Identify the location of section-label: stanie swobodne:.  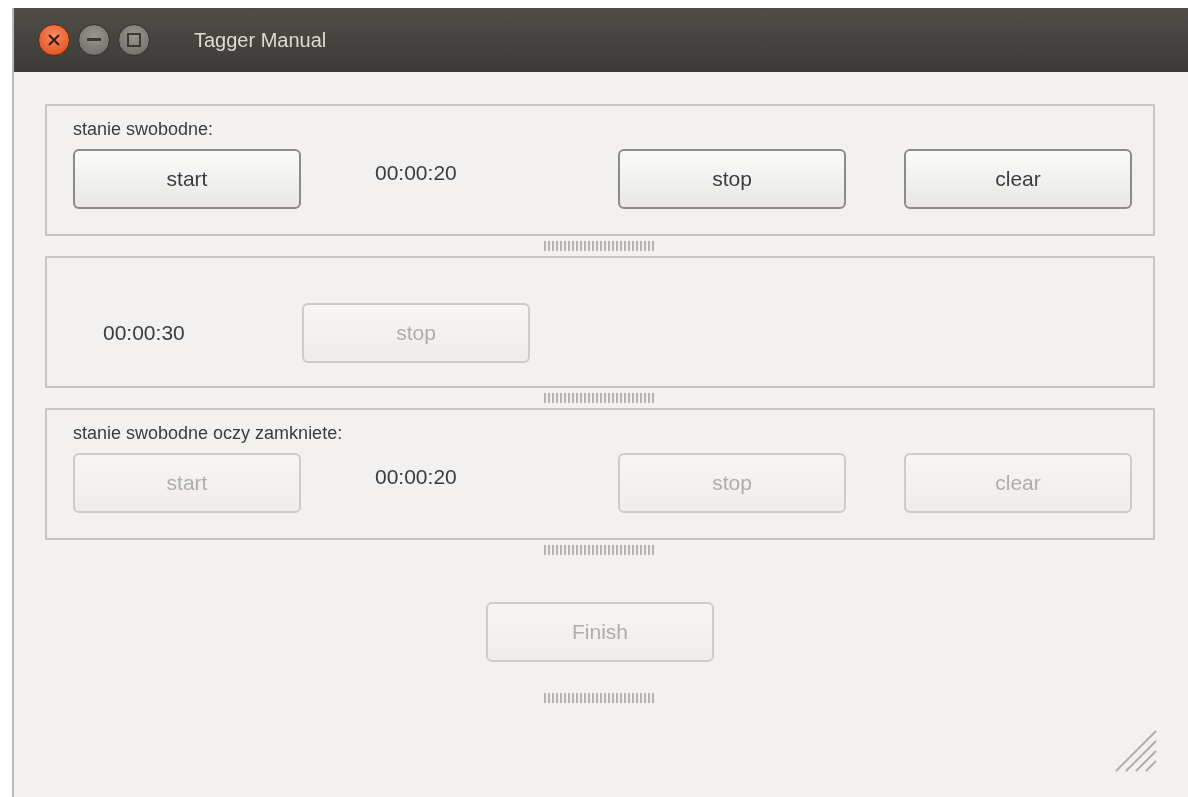
(143, 129).